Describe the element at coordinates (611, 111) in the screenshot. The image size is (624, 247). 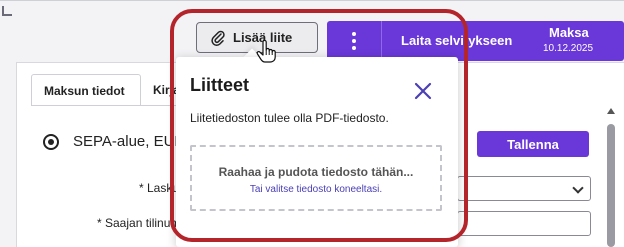
I see `scroll-up-arrow` at that location.